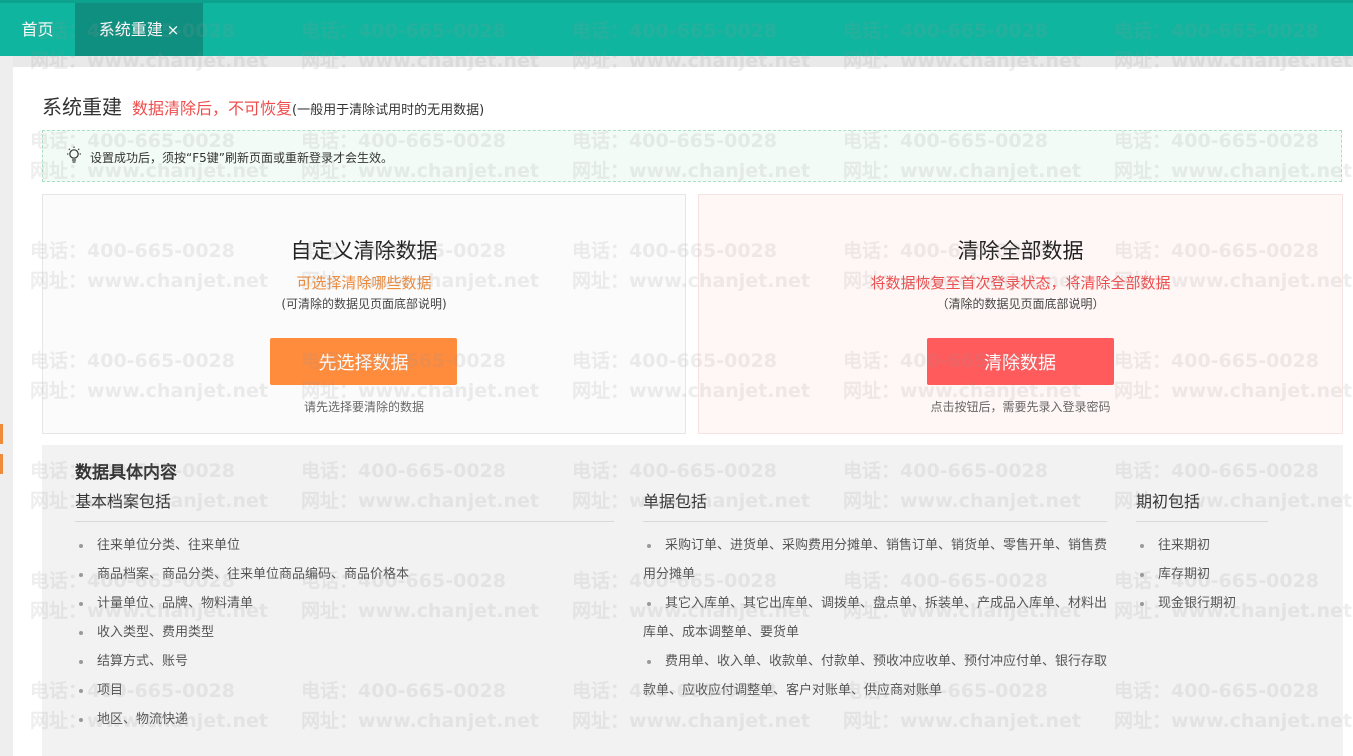 Image resolution: width=1353 pixels, height=756 pixels. I want to click on page-note: (一般用于清除试用时的无用数据), so click(388, 110).